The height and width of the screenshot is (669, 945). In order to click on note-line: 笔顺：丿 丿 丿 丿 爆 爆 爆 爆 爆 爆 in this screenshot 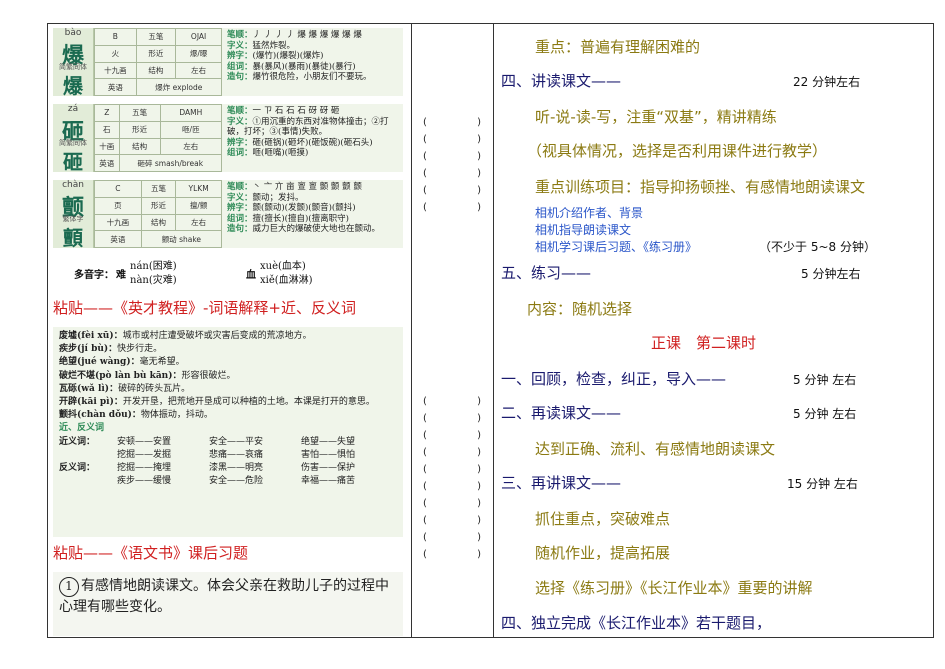, I will do `click(294, 35)`.